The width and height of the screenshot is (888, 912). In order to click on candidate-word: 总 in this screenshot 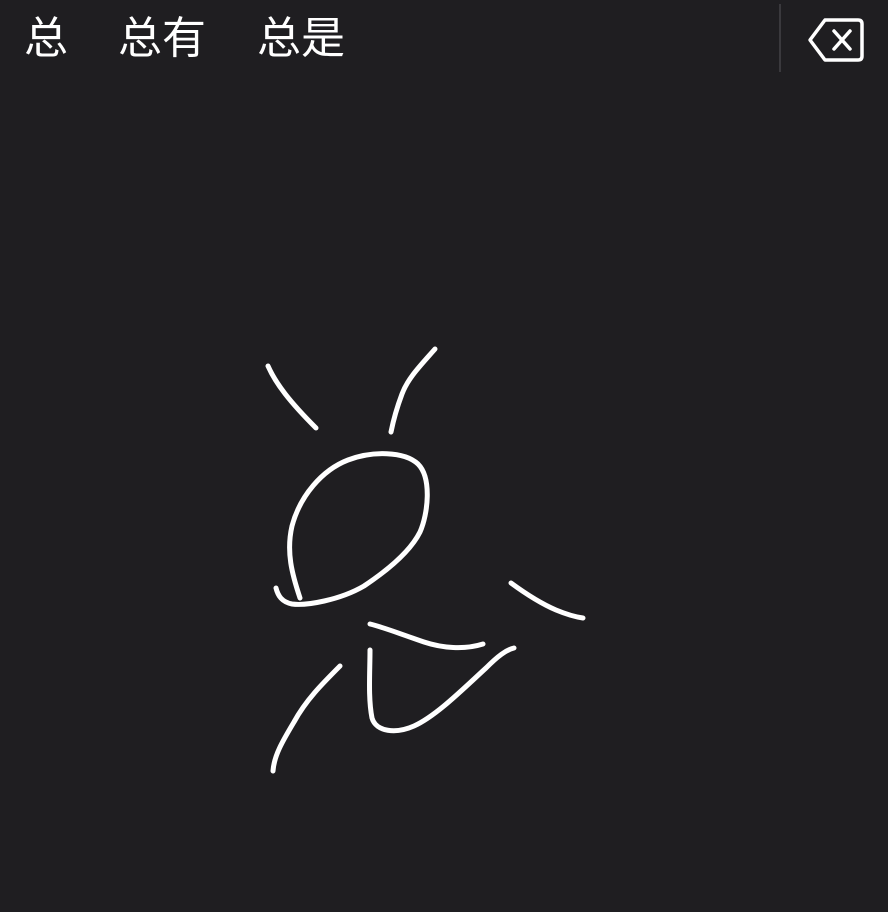, I will do `click(46, 39)`.